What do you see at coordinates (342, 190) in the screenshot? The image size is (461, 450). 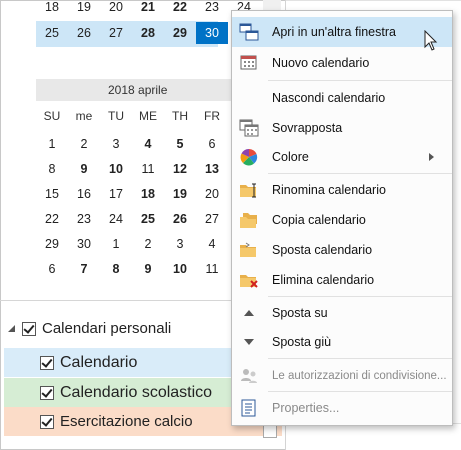 I see `menu-item-rename-calendar: Rinomina calendario` at bounding box center [342, 190].